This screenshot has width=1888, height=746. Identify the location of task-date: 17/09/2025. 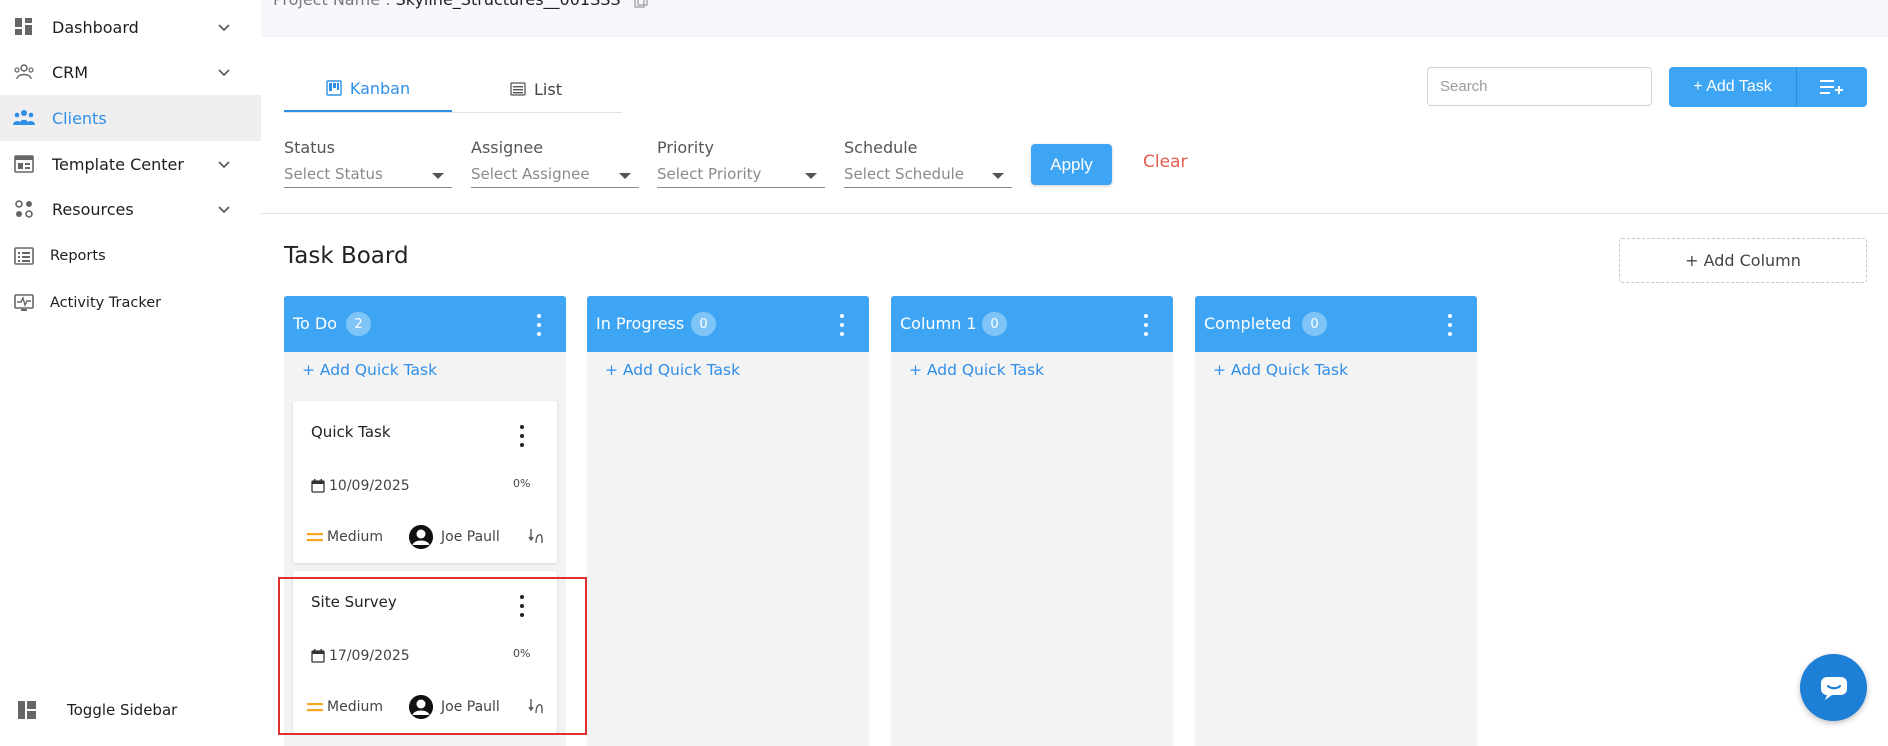
(360, 656).